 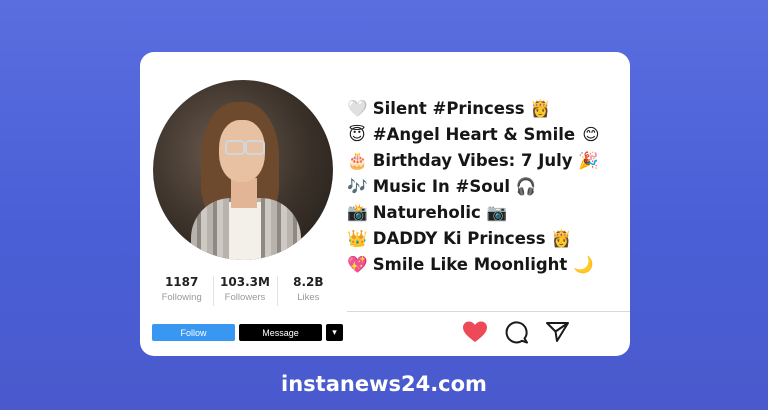 I want to click on action-divider, so click(x=488, y=311).